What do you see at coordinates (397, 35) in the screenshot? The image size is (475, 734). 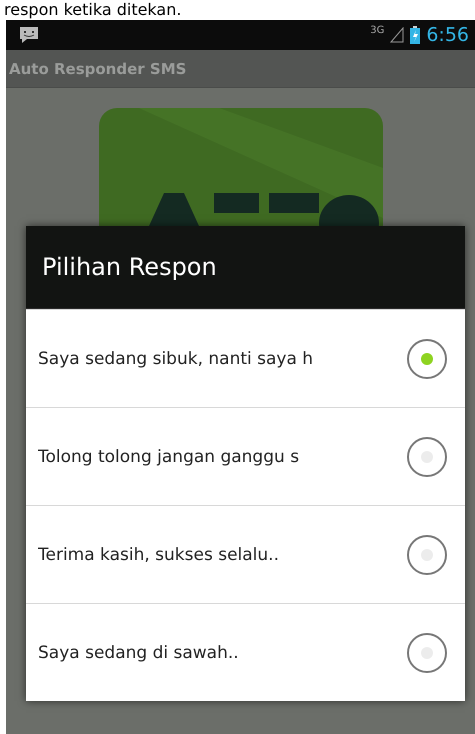 I see `signal-icon` at bounding box center [397, 35].